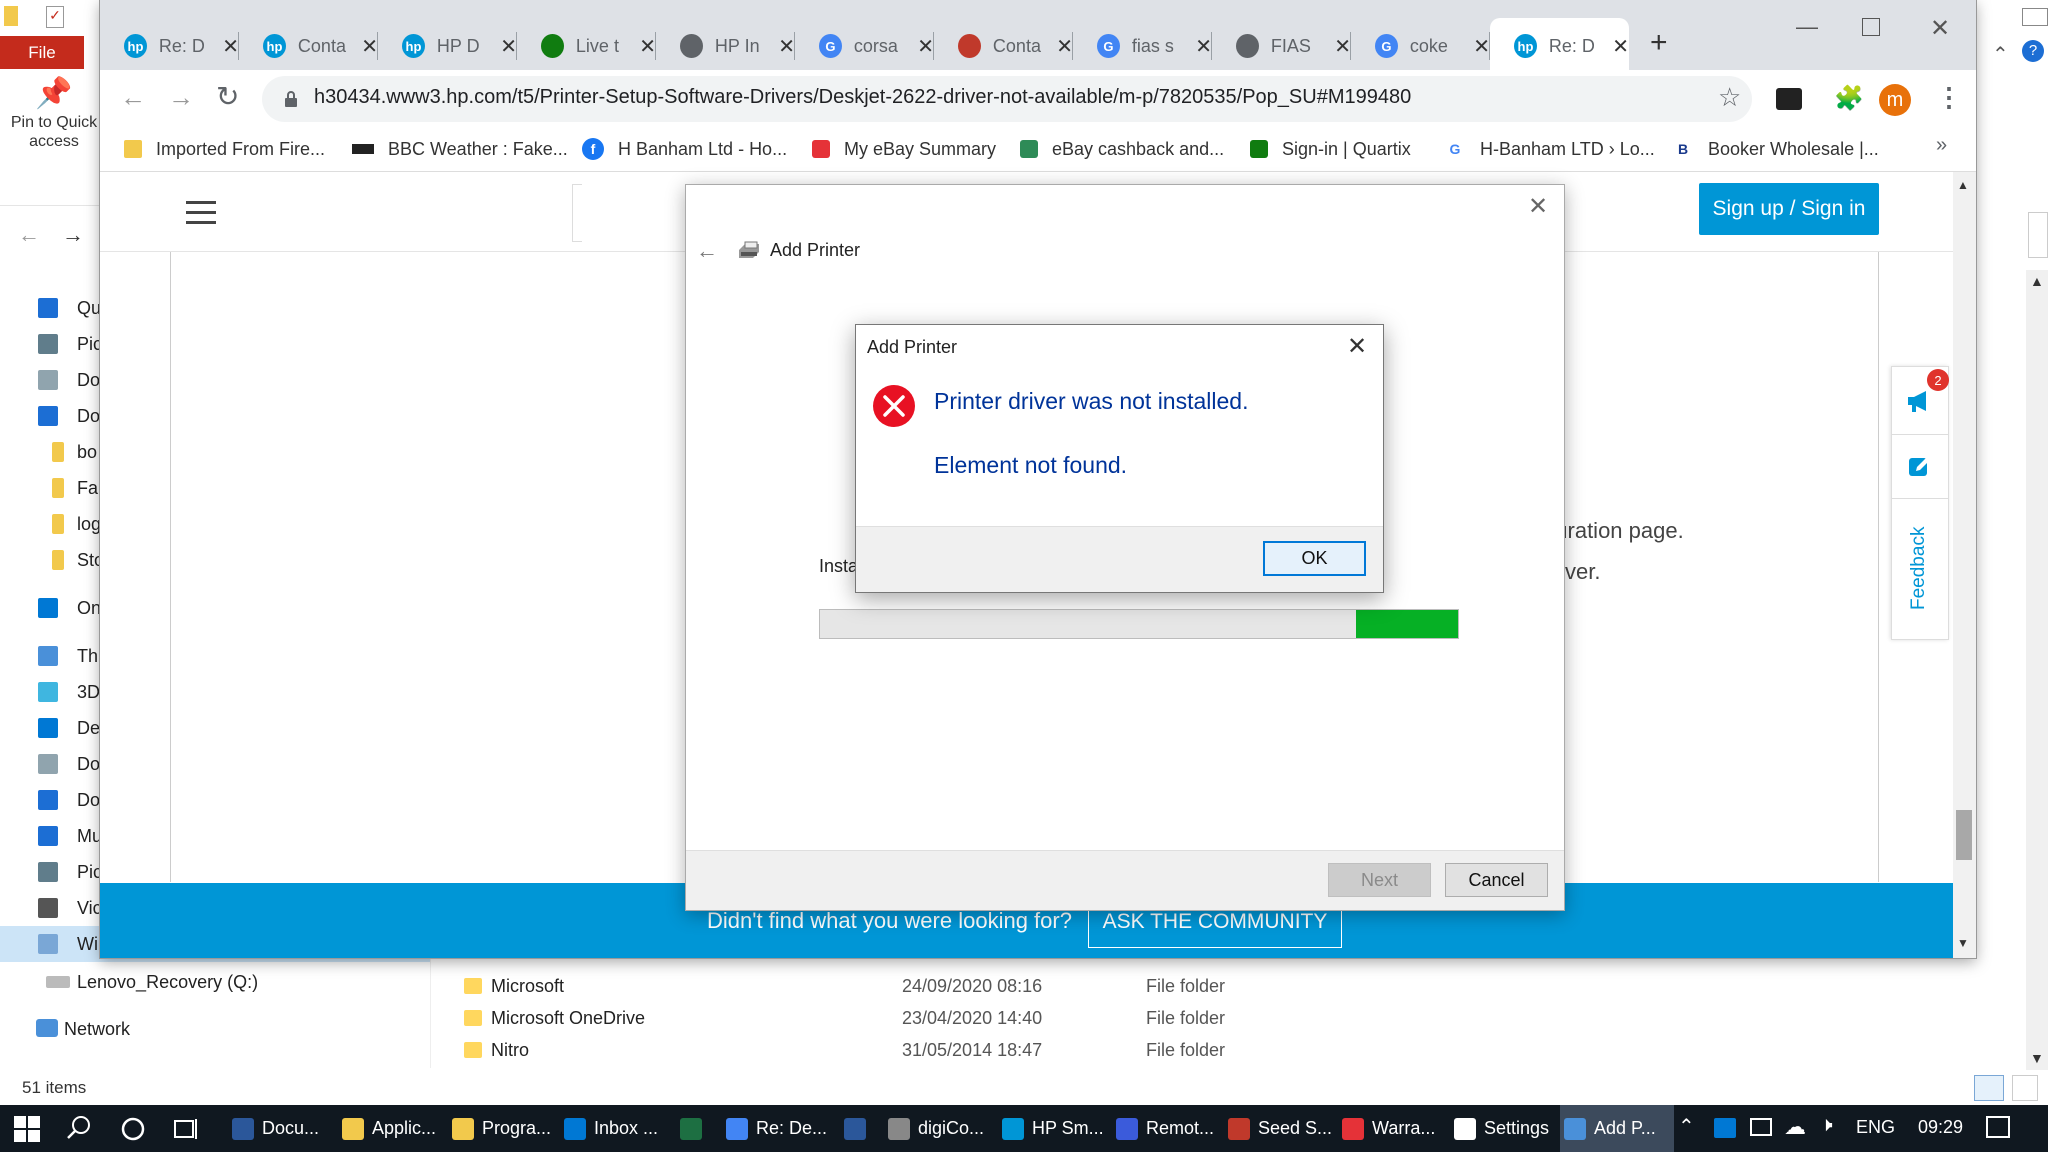 The image size is (2048, 1152). What do you see at coordinates (2037, 670) in the screenshot?
I see `explorer-scrollbar` at bounding box center [2037, 670].